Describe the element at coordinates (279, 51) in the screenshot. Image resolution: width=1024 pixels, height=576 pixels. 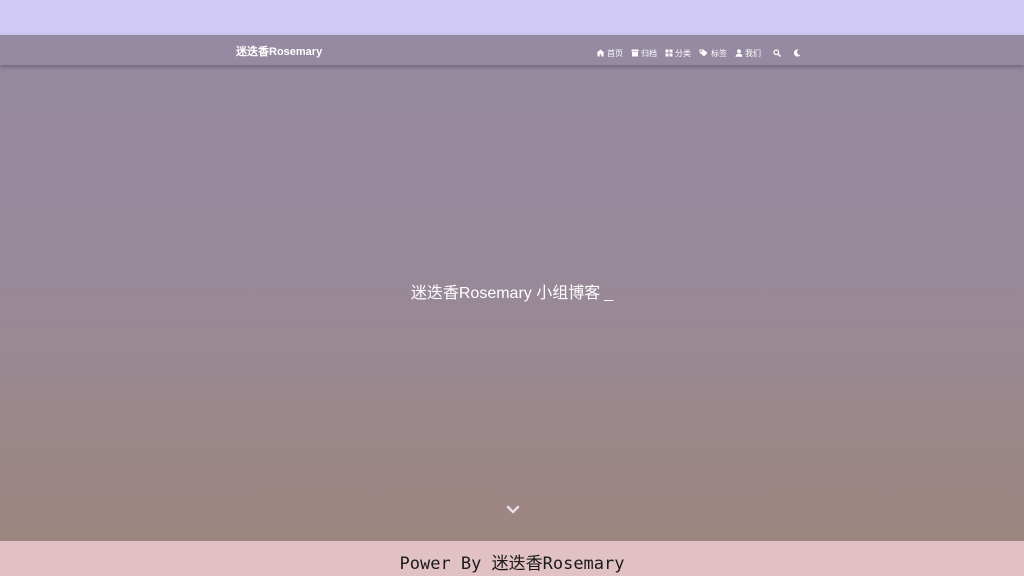
I see `site-brand-link: 迷迭香Rosemary` at that location.